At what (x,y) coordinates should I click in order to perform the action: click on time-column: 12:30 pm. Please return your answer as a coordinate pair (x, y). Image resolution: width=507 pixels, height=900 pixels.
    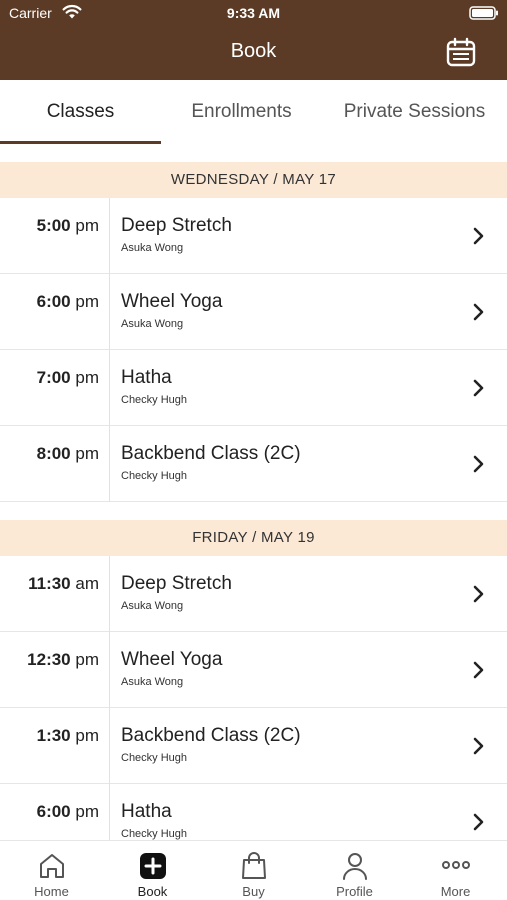
    Looking at the image, I should click on (55, 670).